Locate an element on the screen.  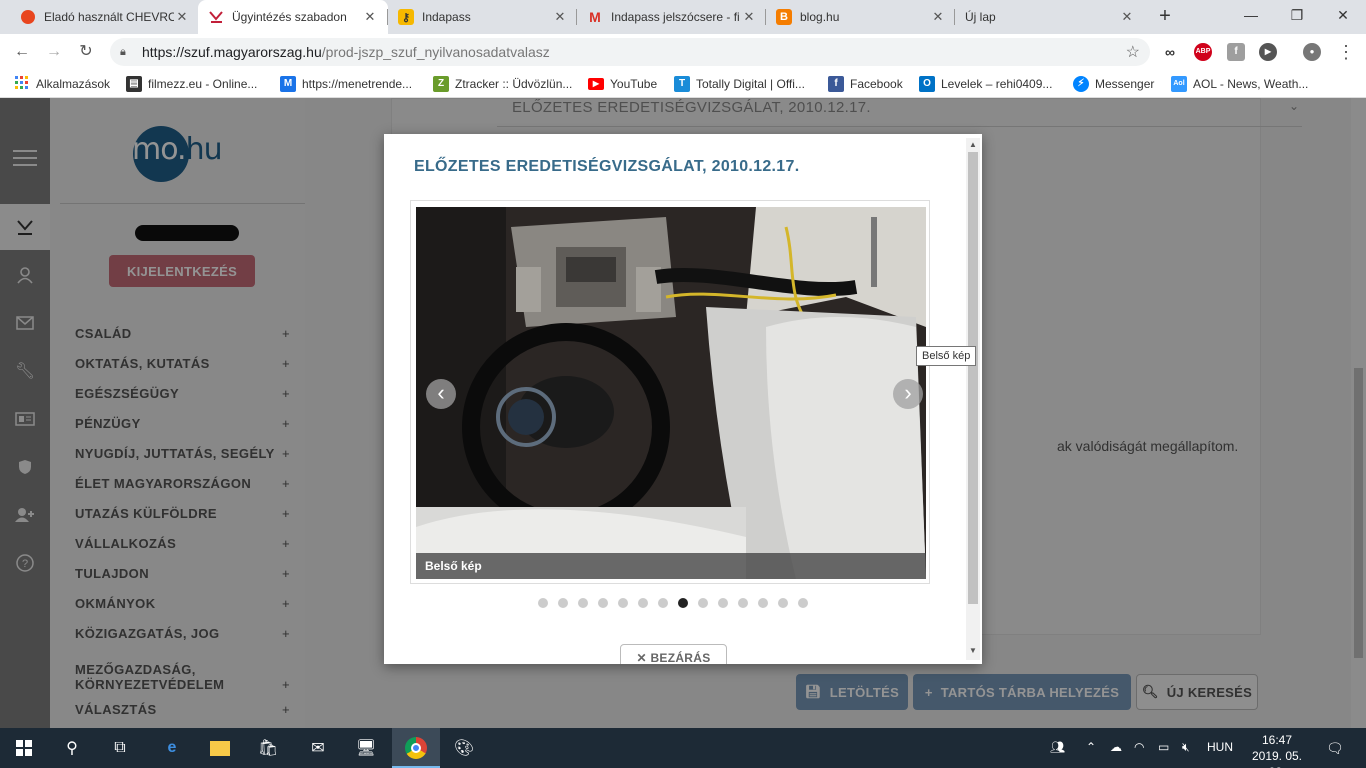
aol-icon: Aol is located at coordinates (1179, 84).